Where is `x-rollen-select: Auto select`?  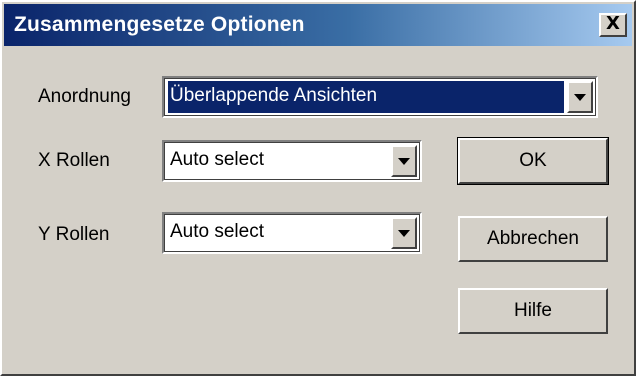
x-rollen-select: Auto select is located at coordinates (292, 161).